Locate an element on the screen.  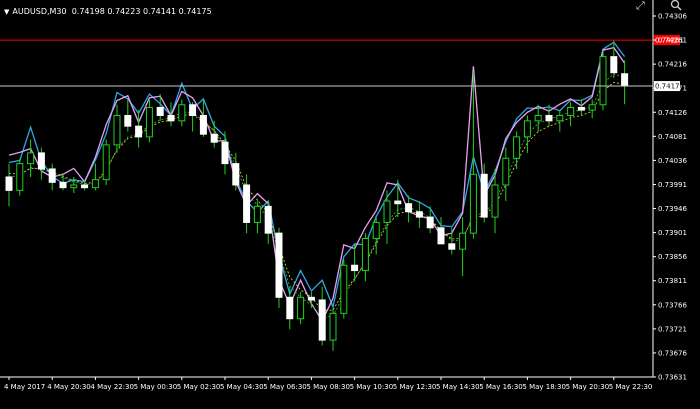
magnifier-icon is located at coordinates (676, 6).